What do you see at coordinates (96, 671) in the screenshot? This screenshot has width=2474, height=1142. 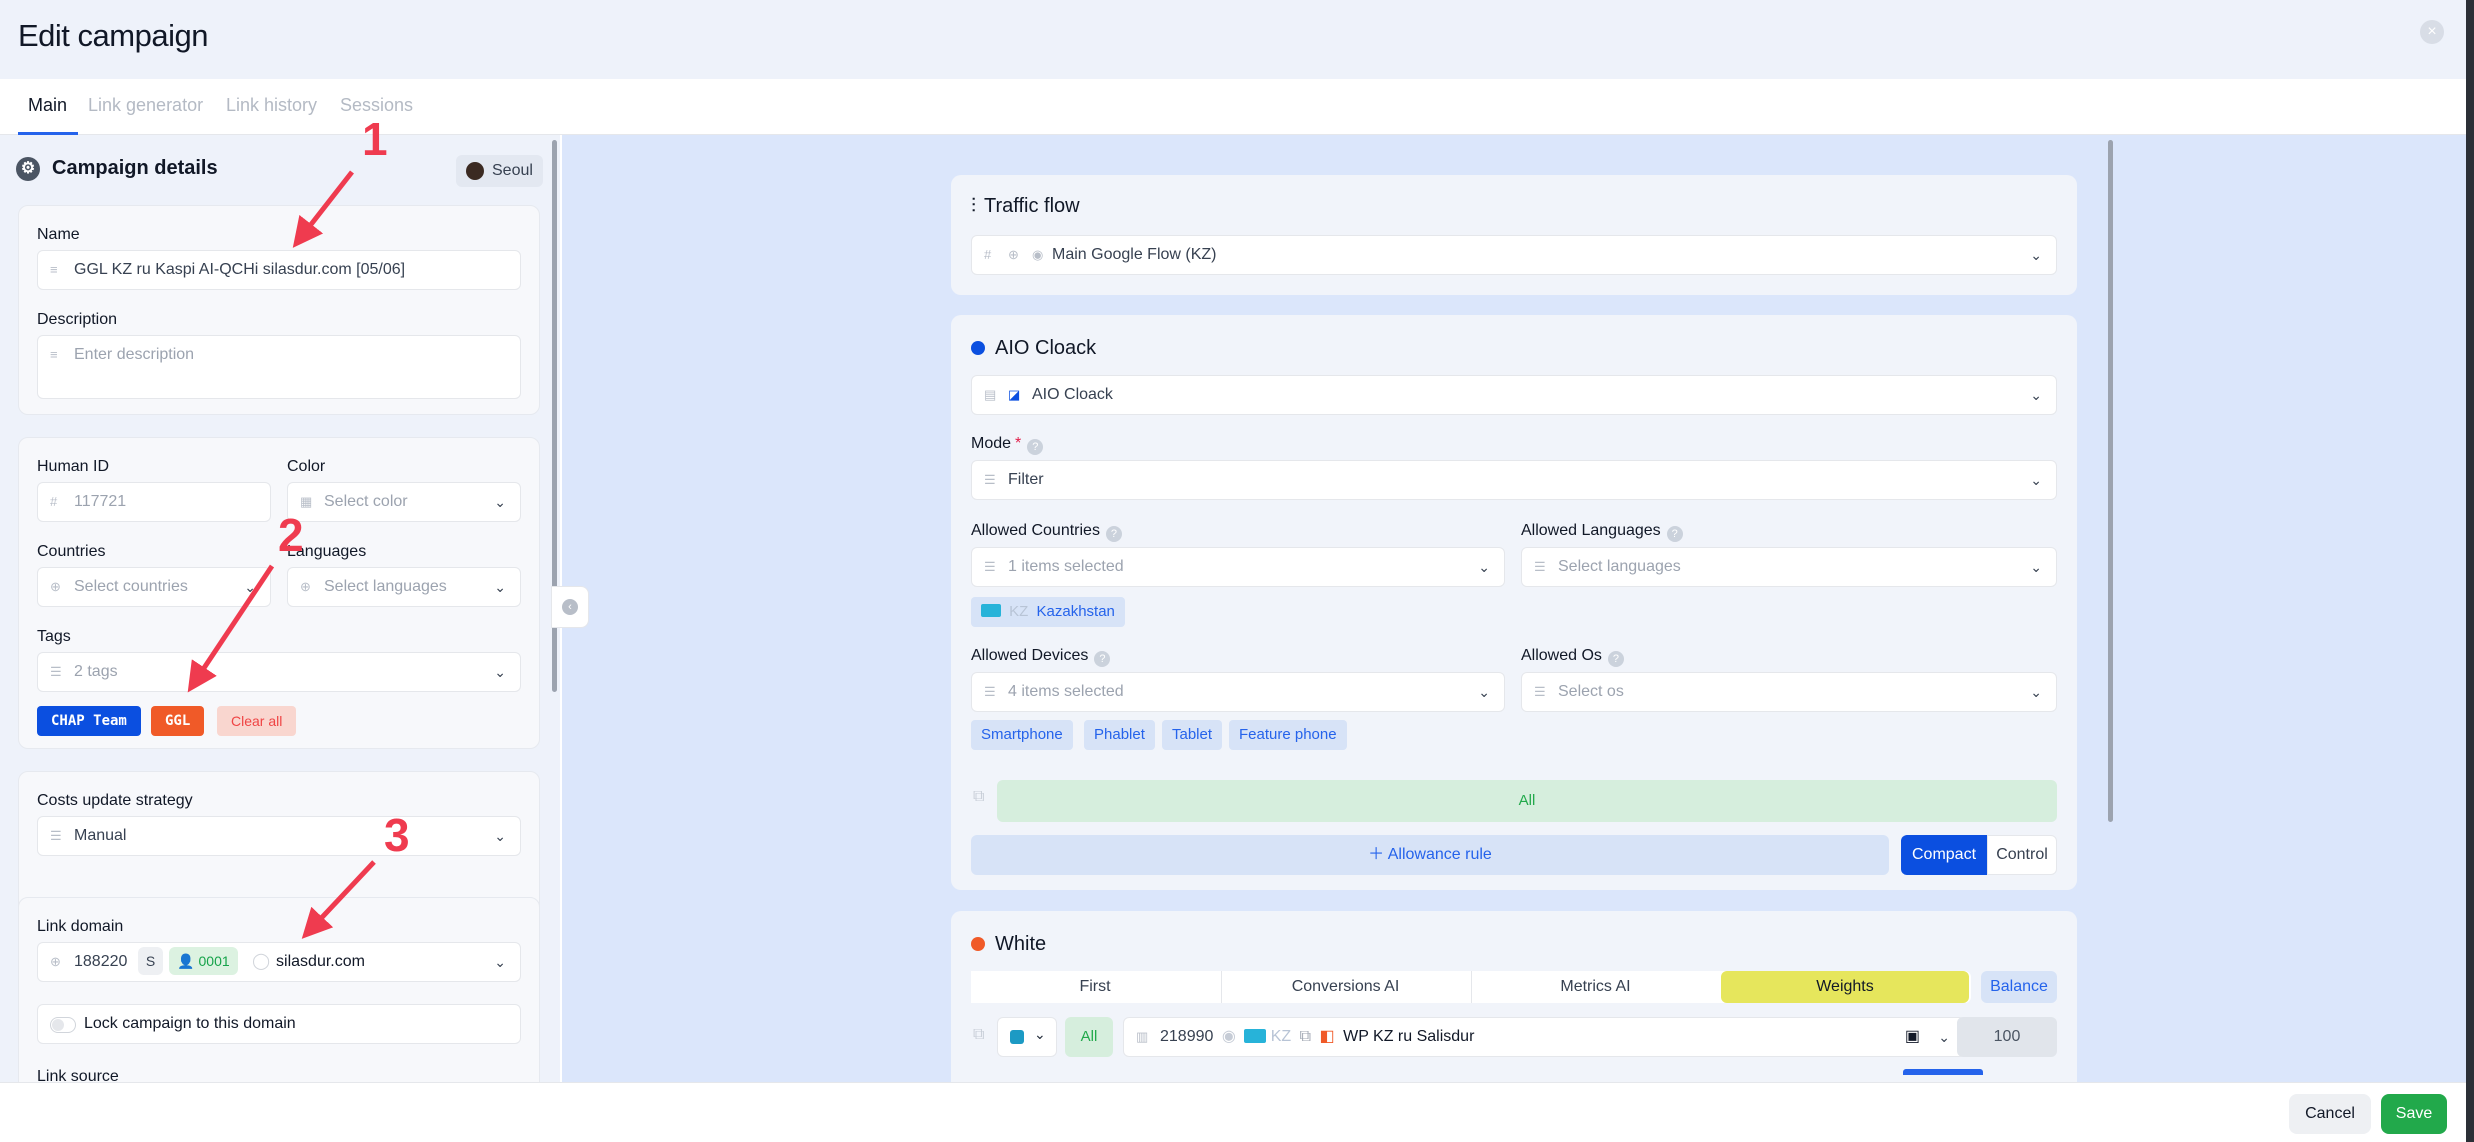 I see `tags-summary: 2 tags` at bounding box center [96, 671].